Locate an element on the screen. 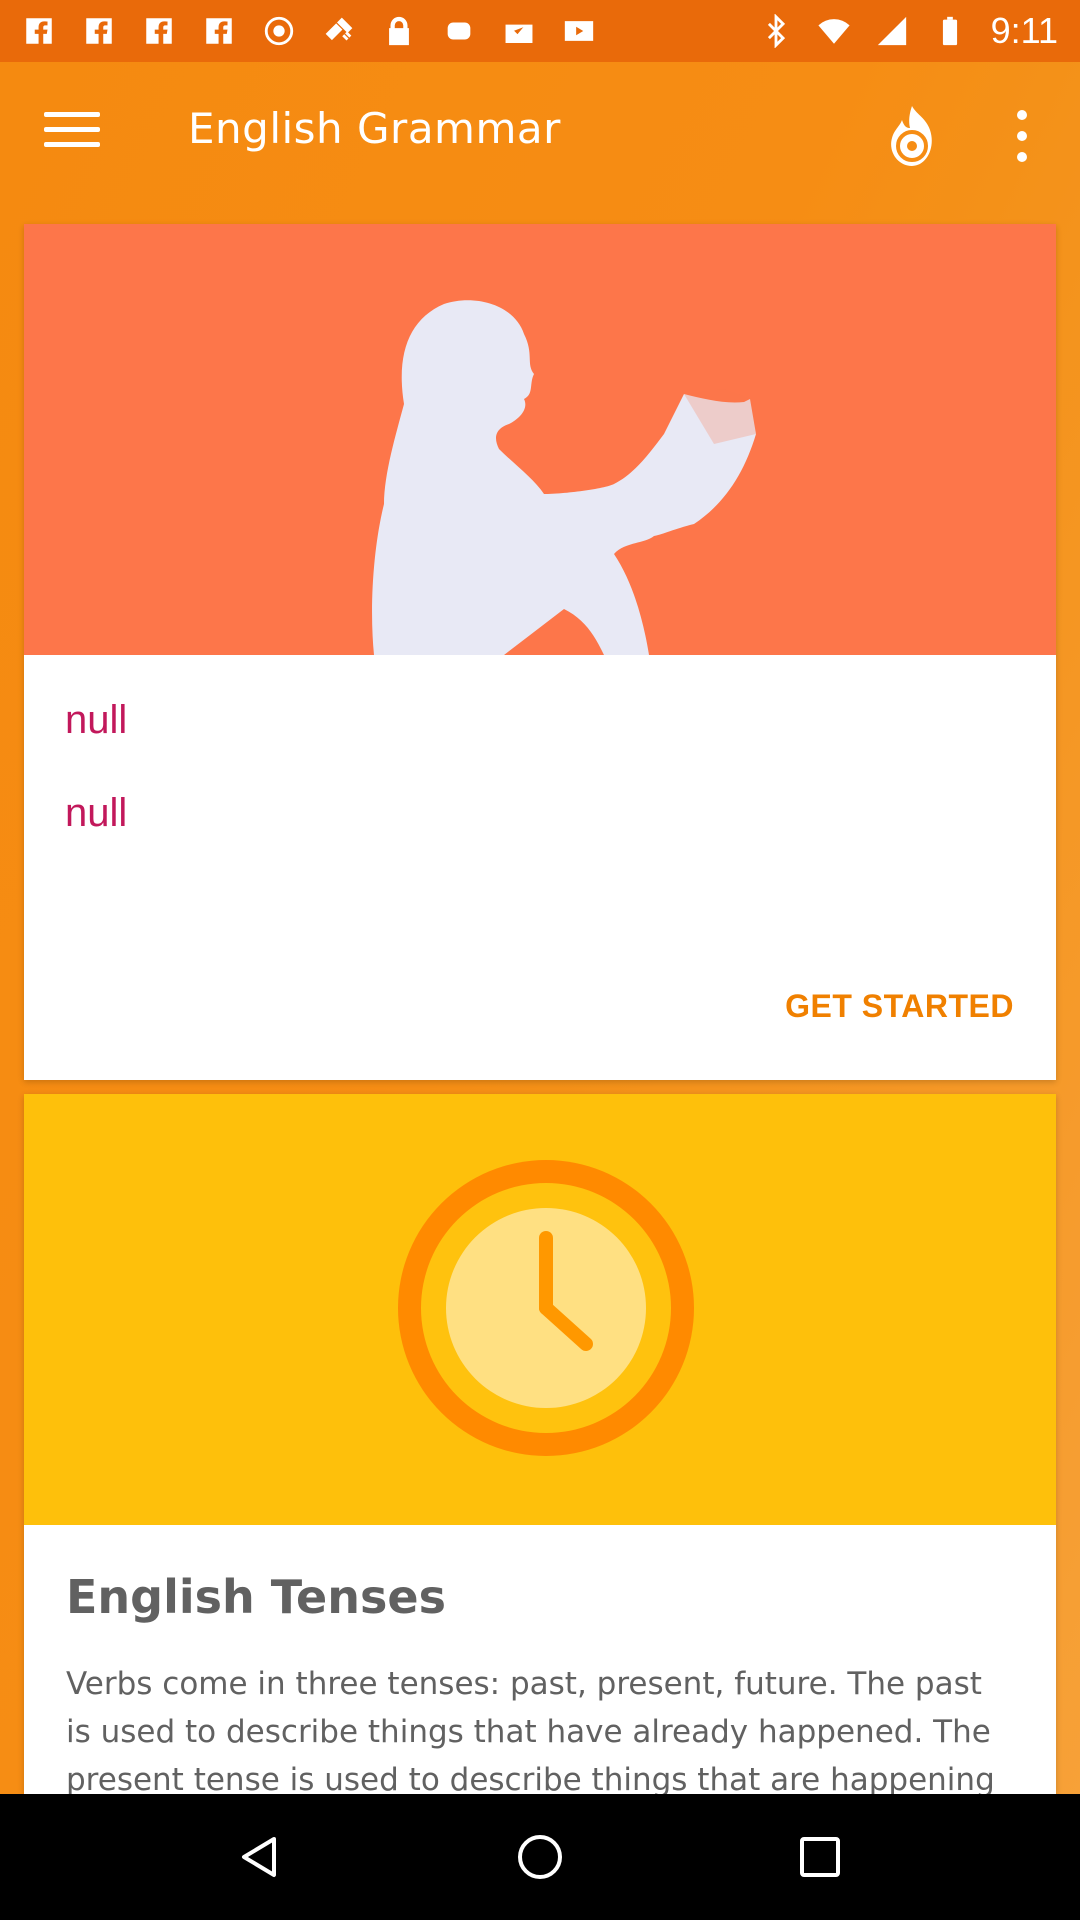 The image size is (1080, 1920). lock-icon is located at coordinates (399, 31).